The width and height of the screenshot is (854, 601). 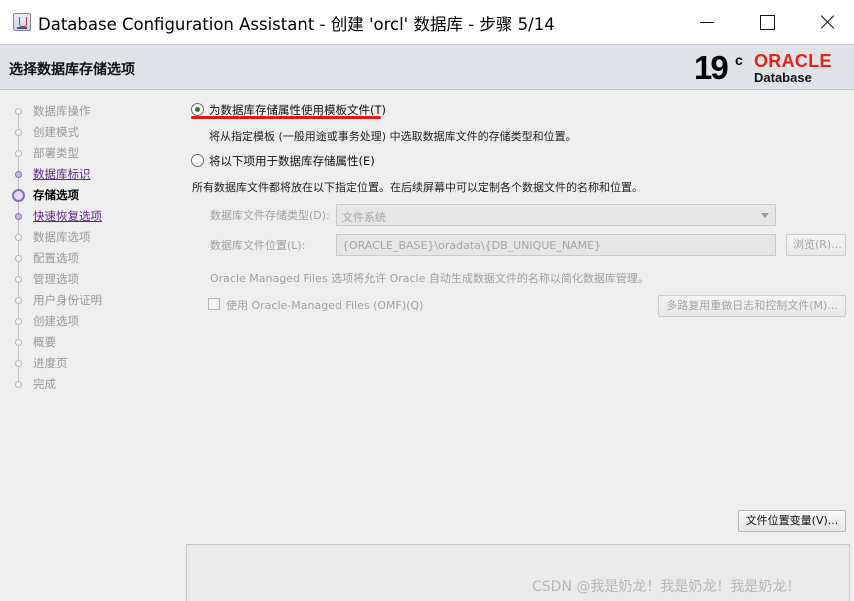 What do you see at coordinates (50, 363) in the screenshot?
I see `step-label: 进度页` at bounding box center [50, 363].